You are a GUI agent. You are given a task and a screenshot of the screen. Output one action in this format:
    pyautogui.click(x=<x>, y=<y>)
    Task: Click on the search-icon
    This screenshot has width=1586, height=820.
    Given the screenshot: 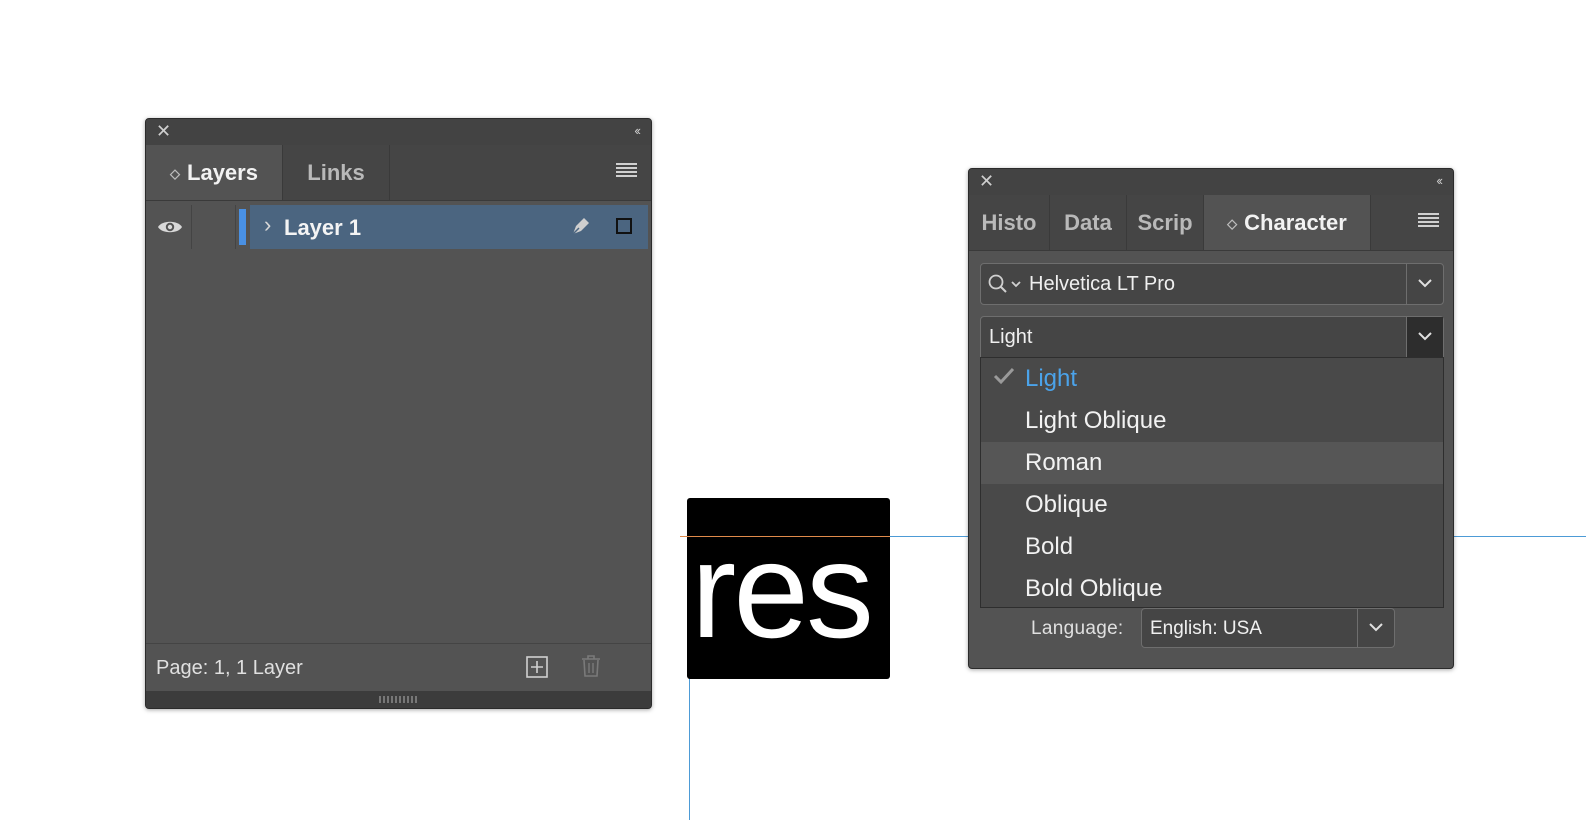 What is the action you would take?
    pyautogui.click(x=1006, y=284)
    